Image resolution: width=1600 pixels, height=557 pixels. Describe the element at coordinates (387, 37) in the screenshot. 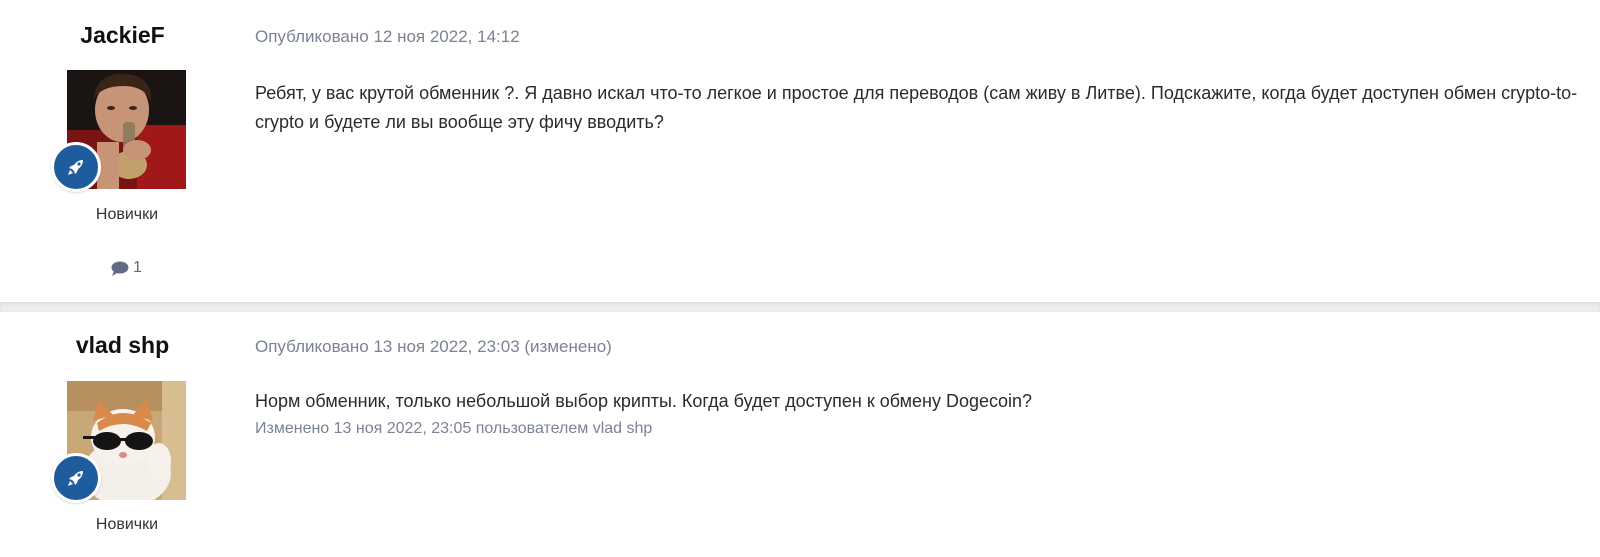

I see `post-date-link: Опубликовано 12 ноя 2022, 14:12` at that location.